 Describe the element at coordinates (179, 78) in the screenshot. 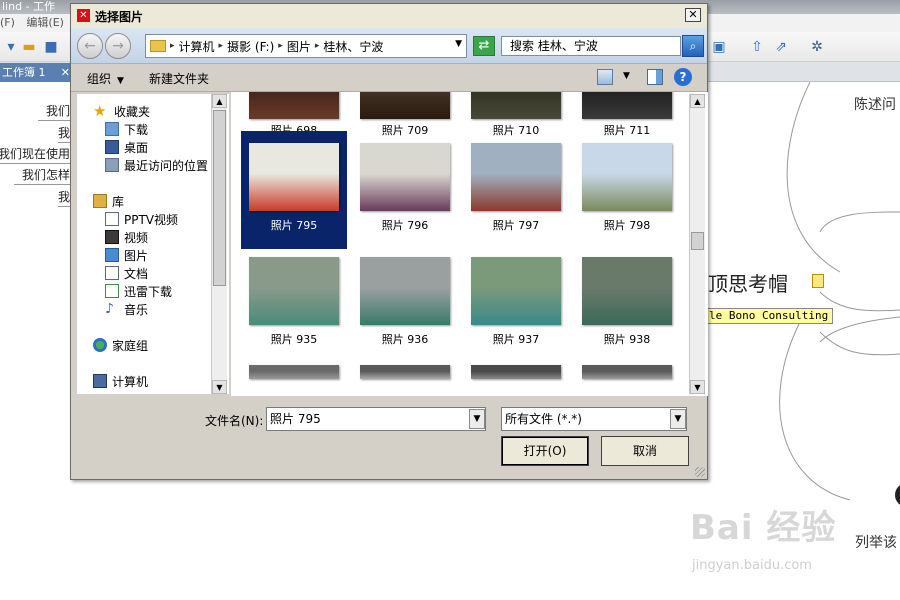

I see `new-folder-button: 新建文件夹` at that location.